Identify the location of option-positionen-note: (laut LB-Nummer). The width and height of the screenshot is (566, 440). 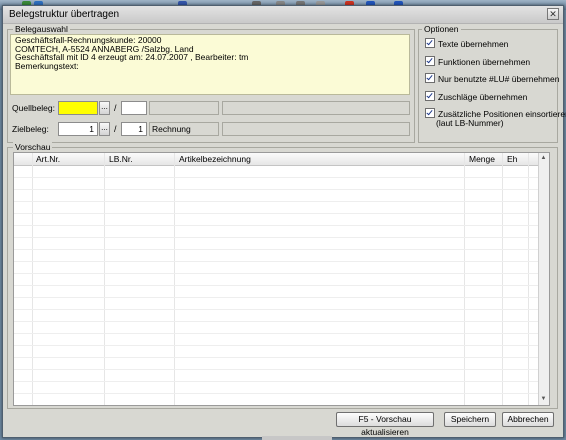
(470, 123).